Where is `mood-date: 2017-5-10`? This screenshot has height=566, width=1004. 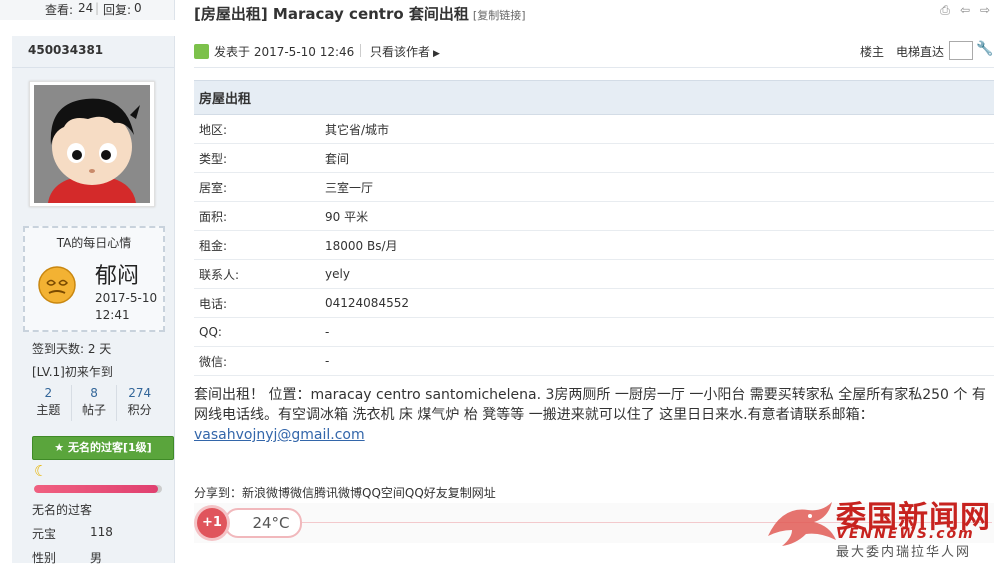
mood-date: 2017-5-10 is located at coordinates (126, 298).